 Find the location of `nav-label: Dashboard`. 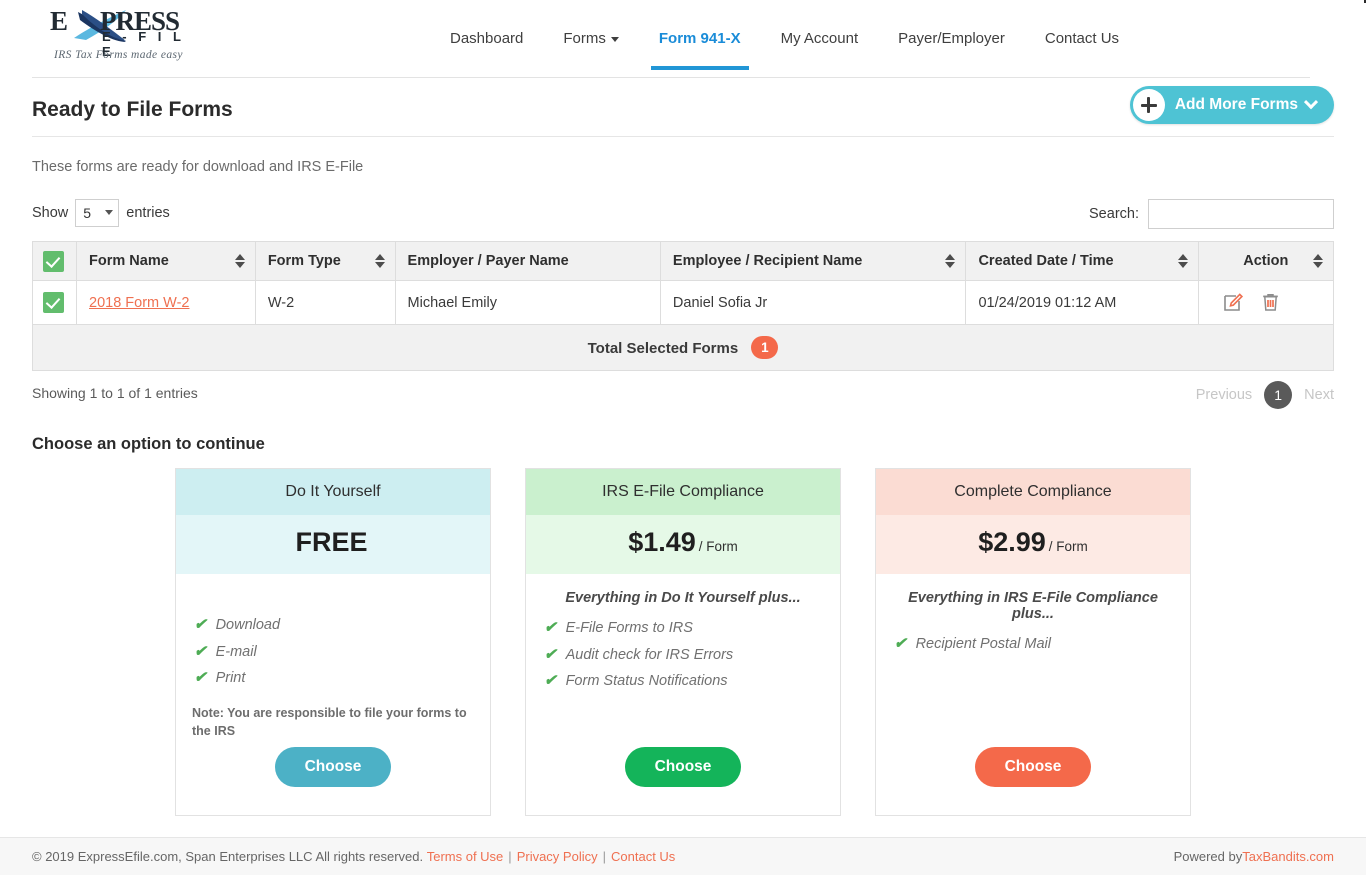

nav-label: Dashboard is located at coordinates (487, 38).